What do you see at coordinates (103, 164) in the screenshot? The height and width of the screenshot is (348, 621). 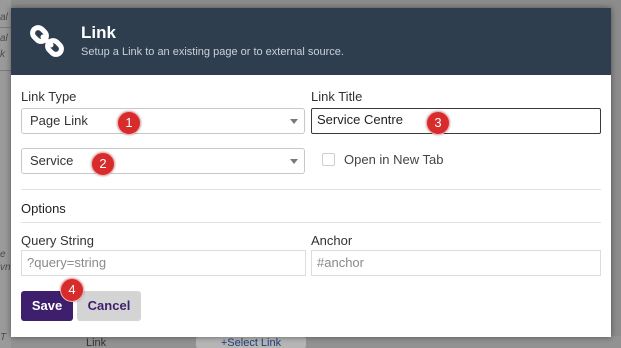 I see `annotation-badge: 2` at bounding box center [103, 164].